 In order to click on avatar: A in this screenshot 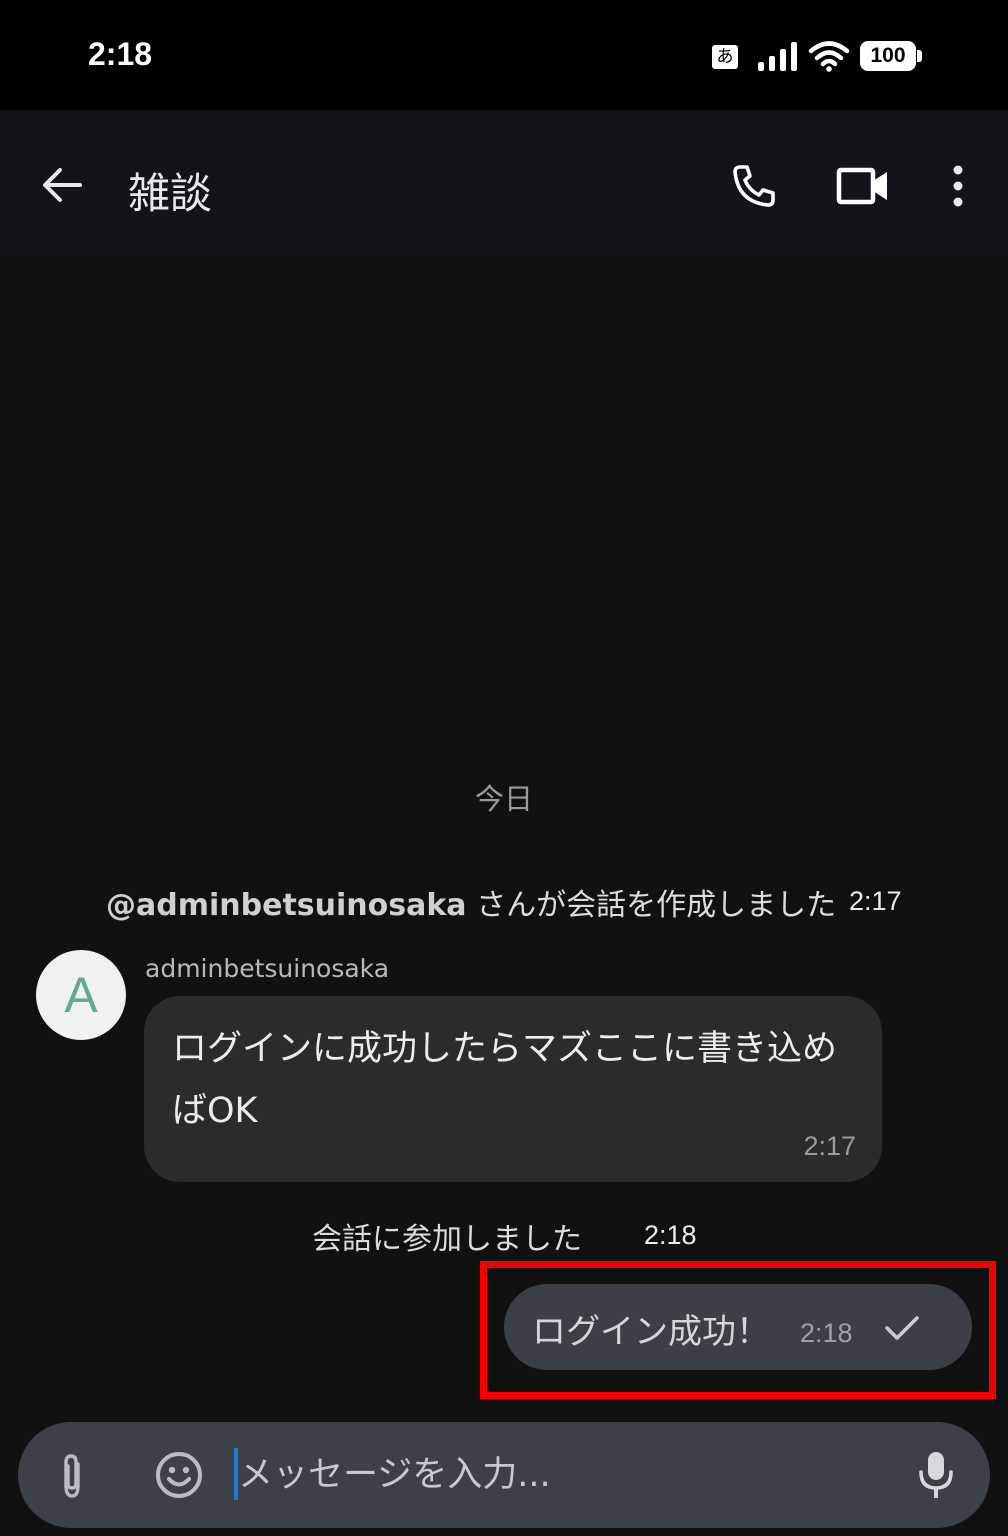, I will do `click(81, 995)`.